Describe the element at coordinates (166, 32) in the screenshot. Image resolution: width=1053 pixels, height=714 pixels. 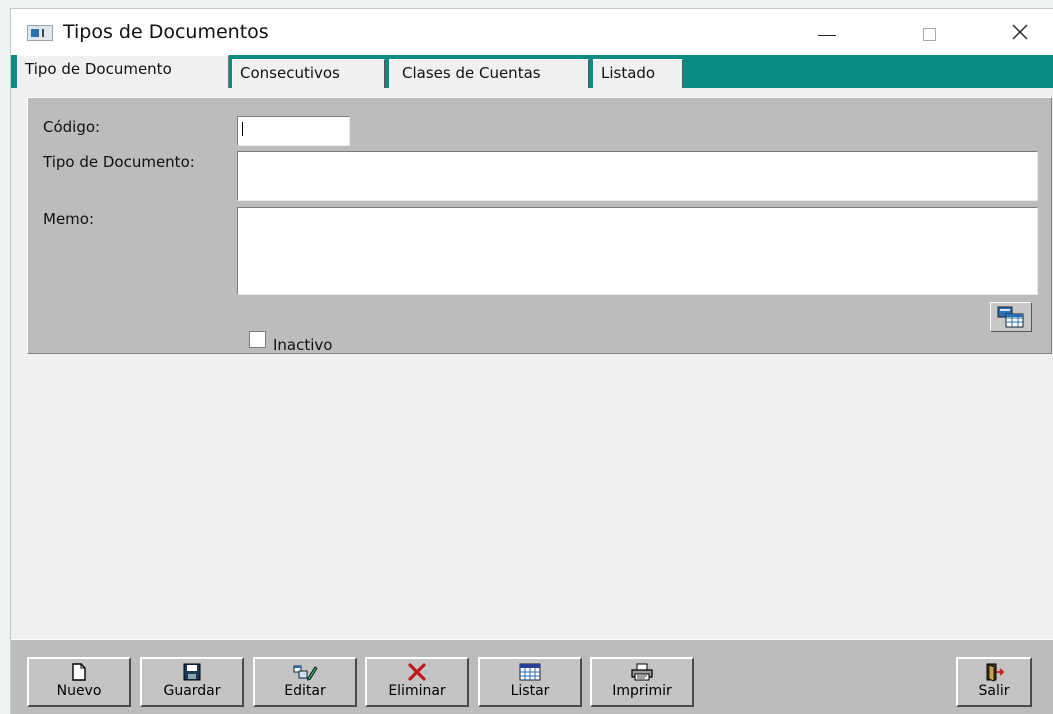
I see `window-title: Tipos de Documentos` at that location.